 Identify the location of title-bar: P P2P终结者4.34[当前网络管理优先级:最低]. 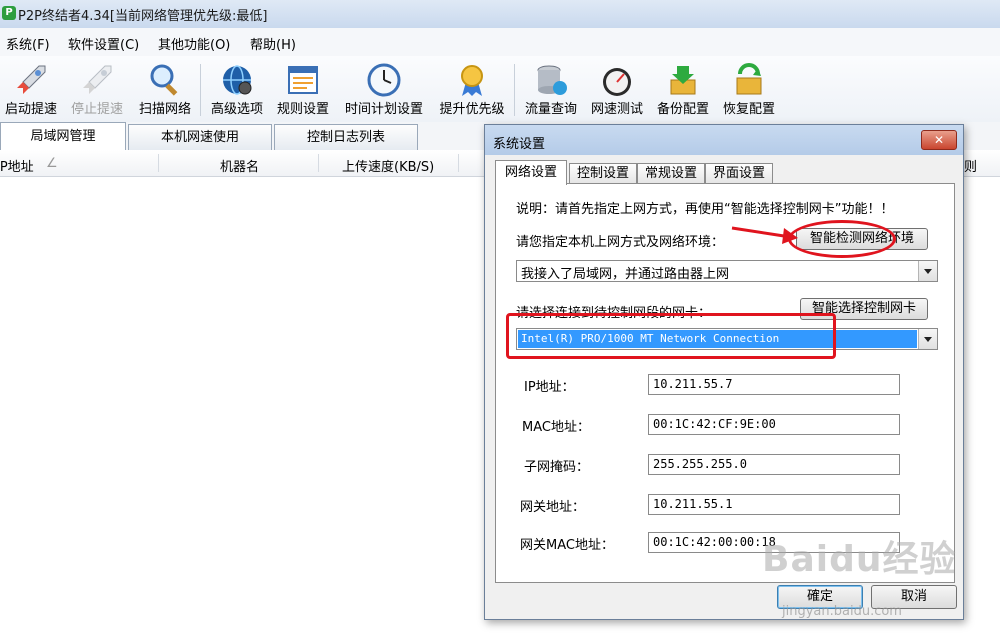
(500, 14).